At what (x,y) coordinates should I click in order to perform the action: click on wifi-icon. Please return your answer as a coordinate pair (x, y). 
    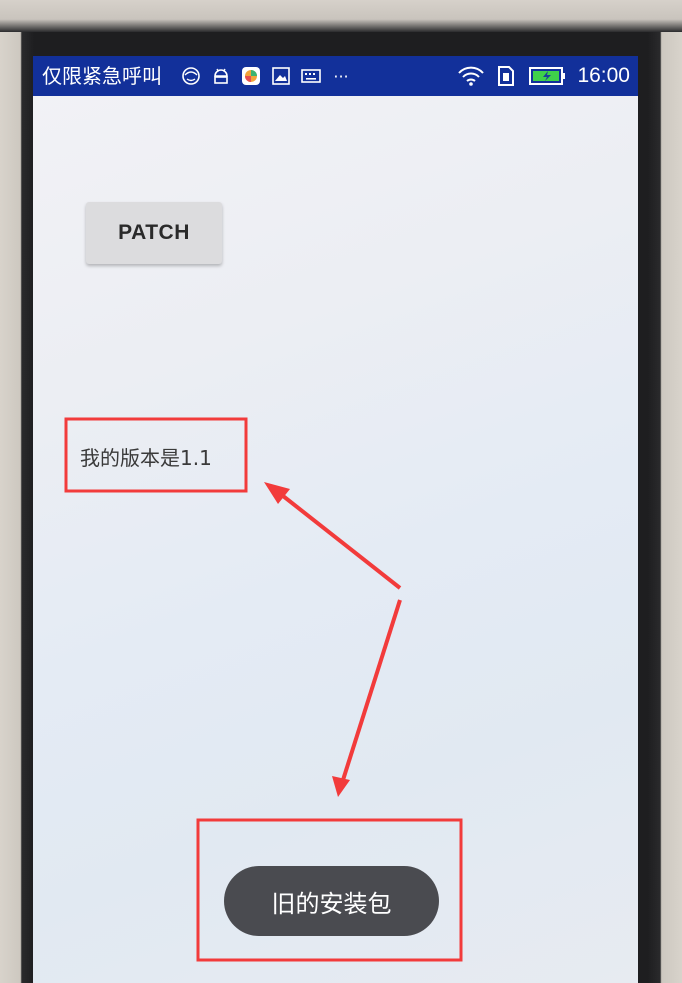
    Looking at the image, I should click on (471, 76).